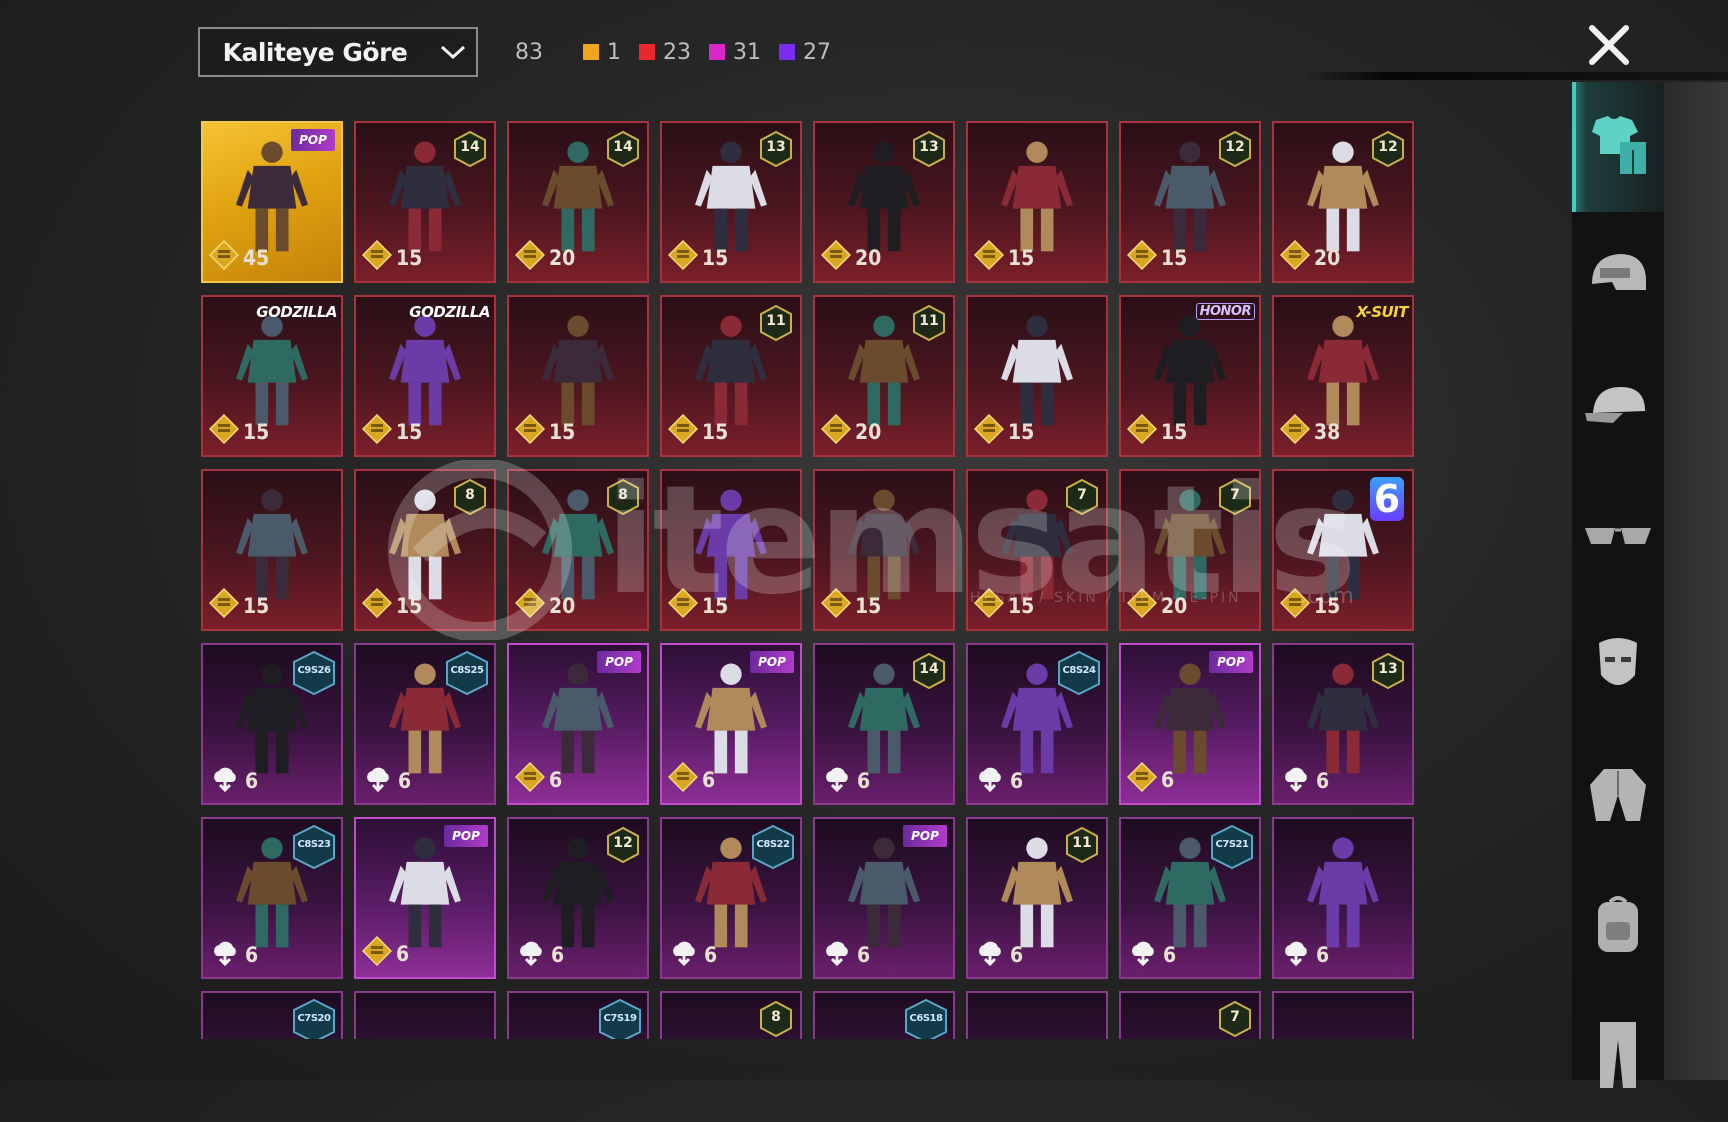 The height and width of the screenshot is (1122, 1728). What do you see at coordinates (731, 376) in the screenshot?
I see `item-card: 11 15` at bounding box center [731, 376].